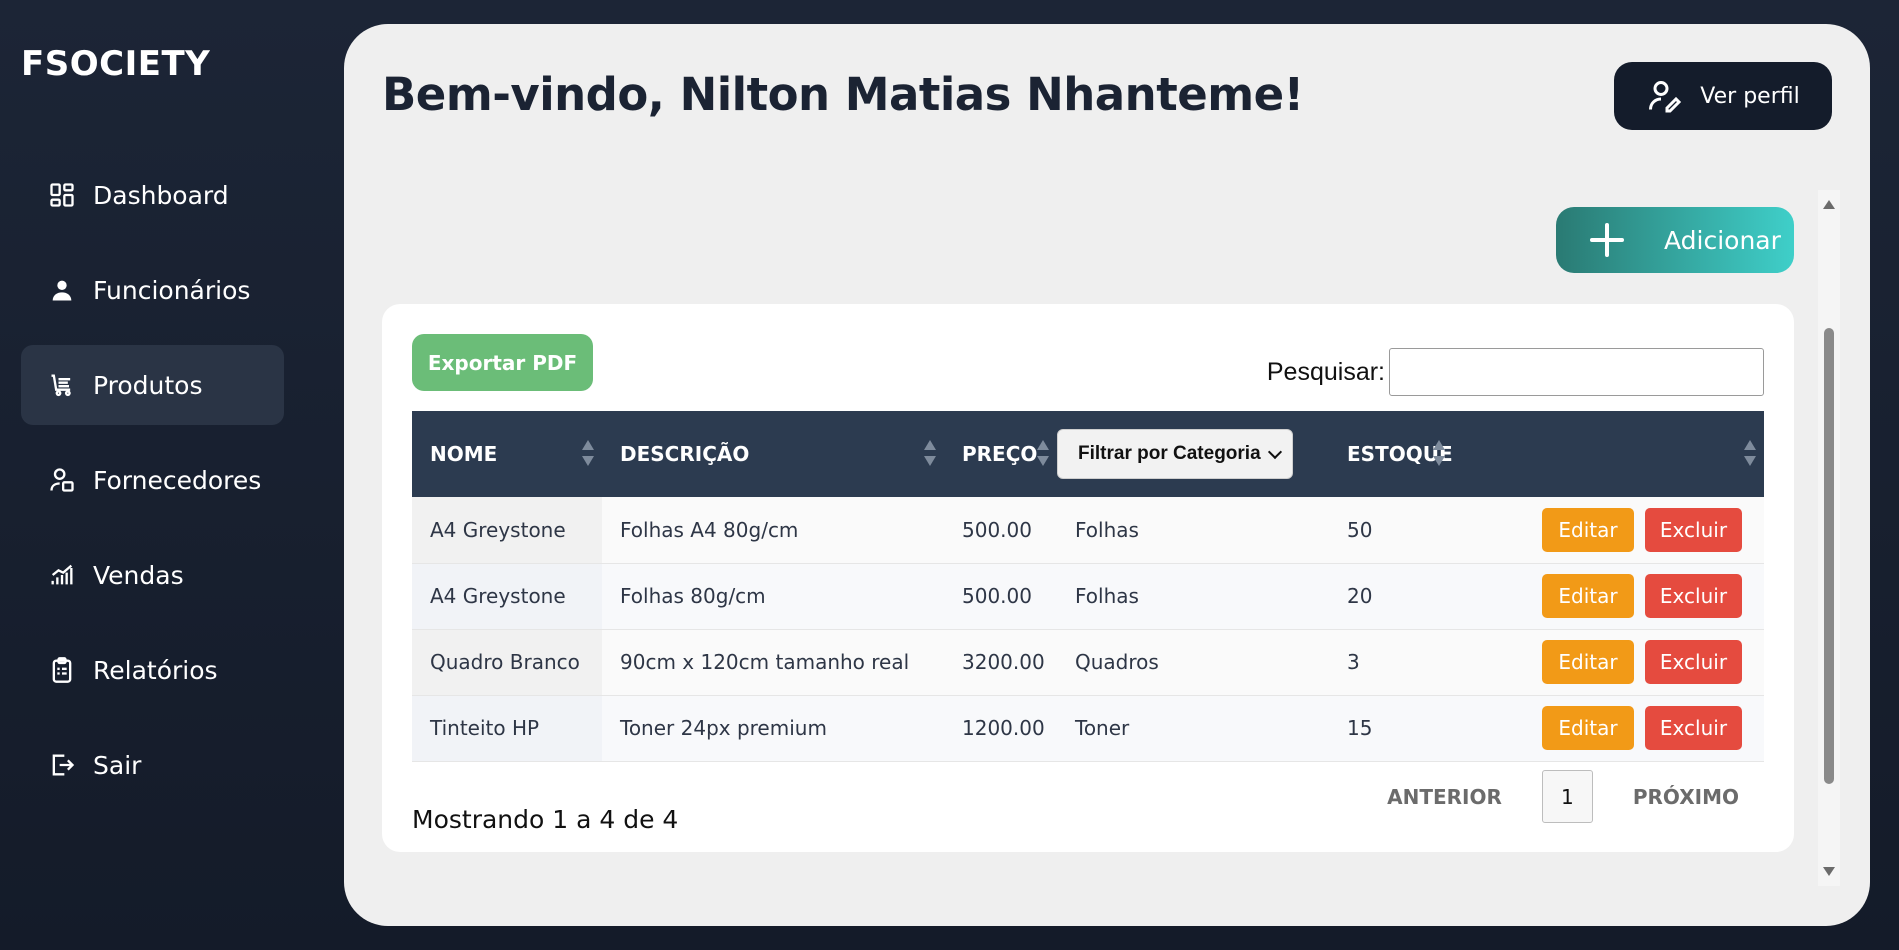  What do you see at coordinates (1102, 728) in the screenshot?
I see `cell-categoria: Toner` at bounding box center [1102, 728].